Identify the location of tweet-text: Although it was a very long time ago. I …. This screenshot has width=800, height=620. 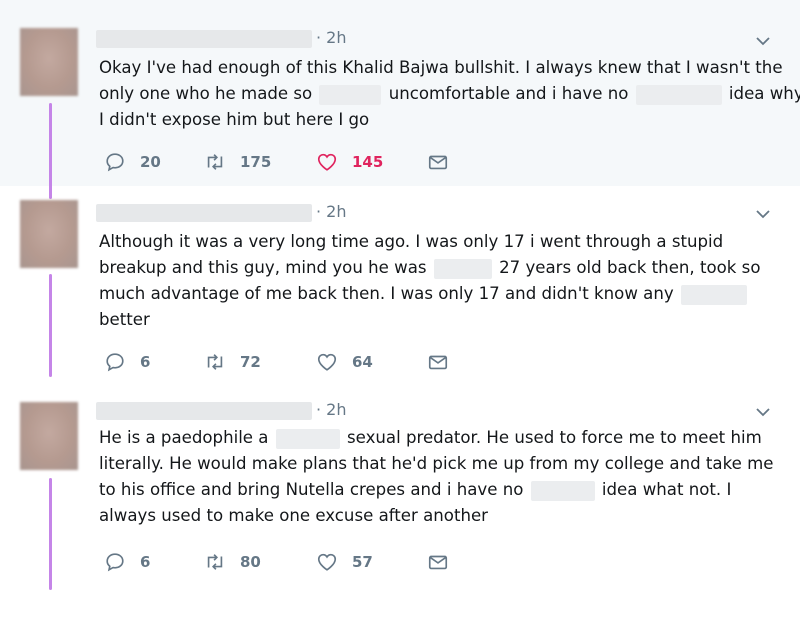
(444, 281).